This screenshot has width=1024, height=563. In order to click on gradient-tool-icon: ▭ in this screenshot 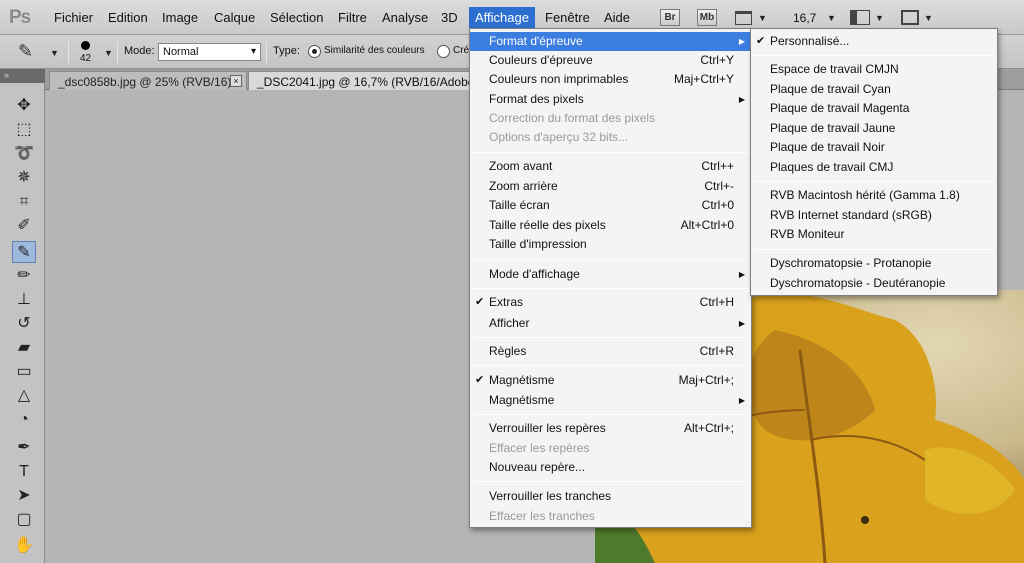, I will do `click(24, 372)`.